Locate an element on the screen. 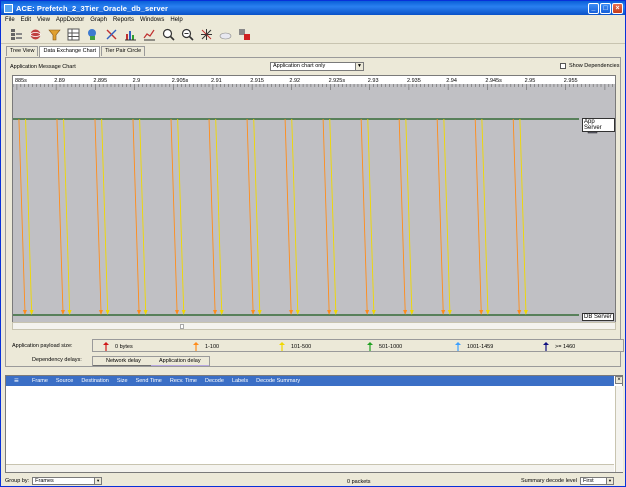 This screenshot has width=626, height=487. db-server-label: DB Server is located at coordinates (598, 317).